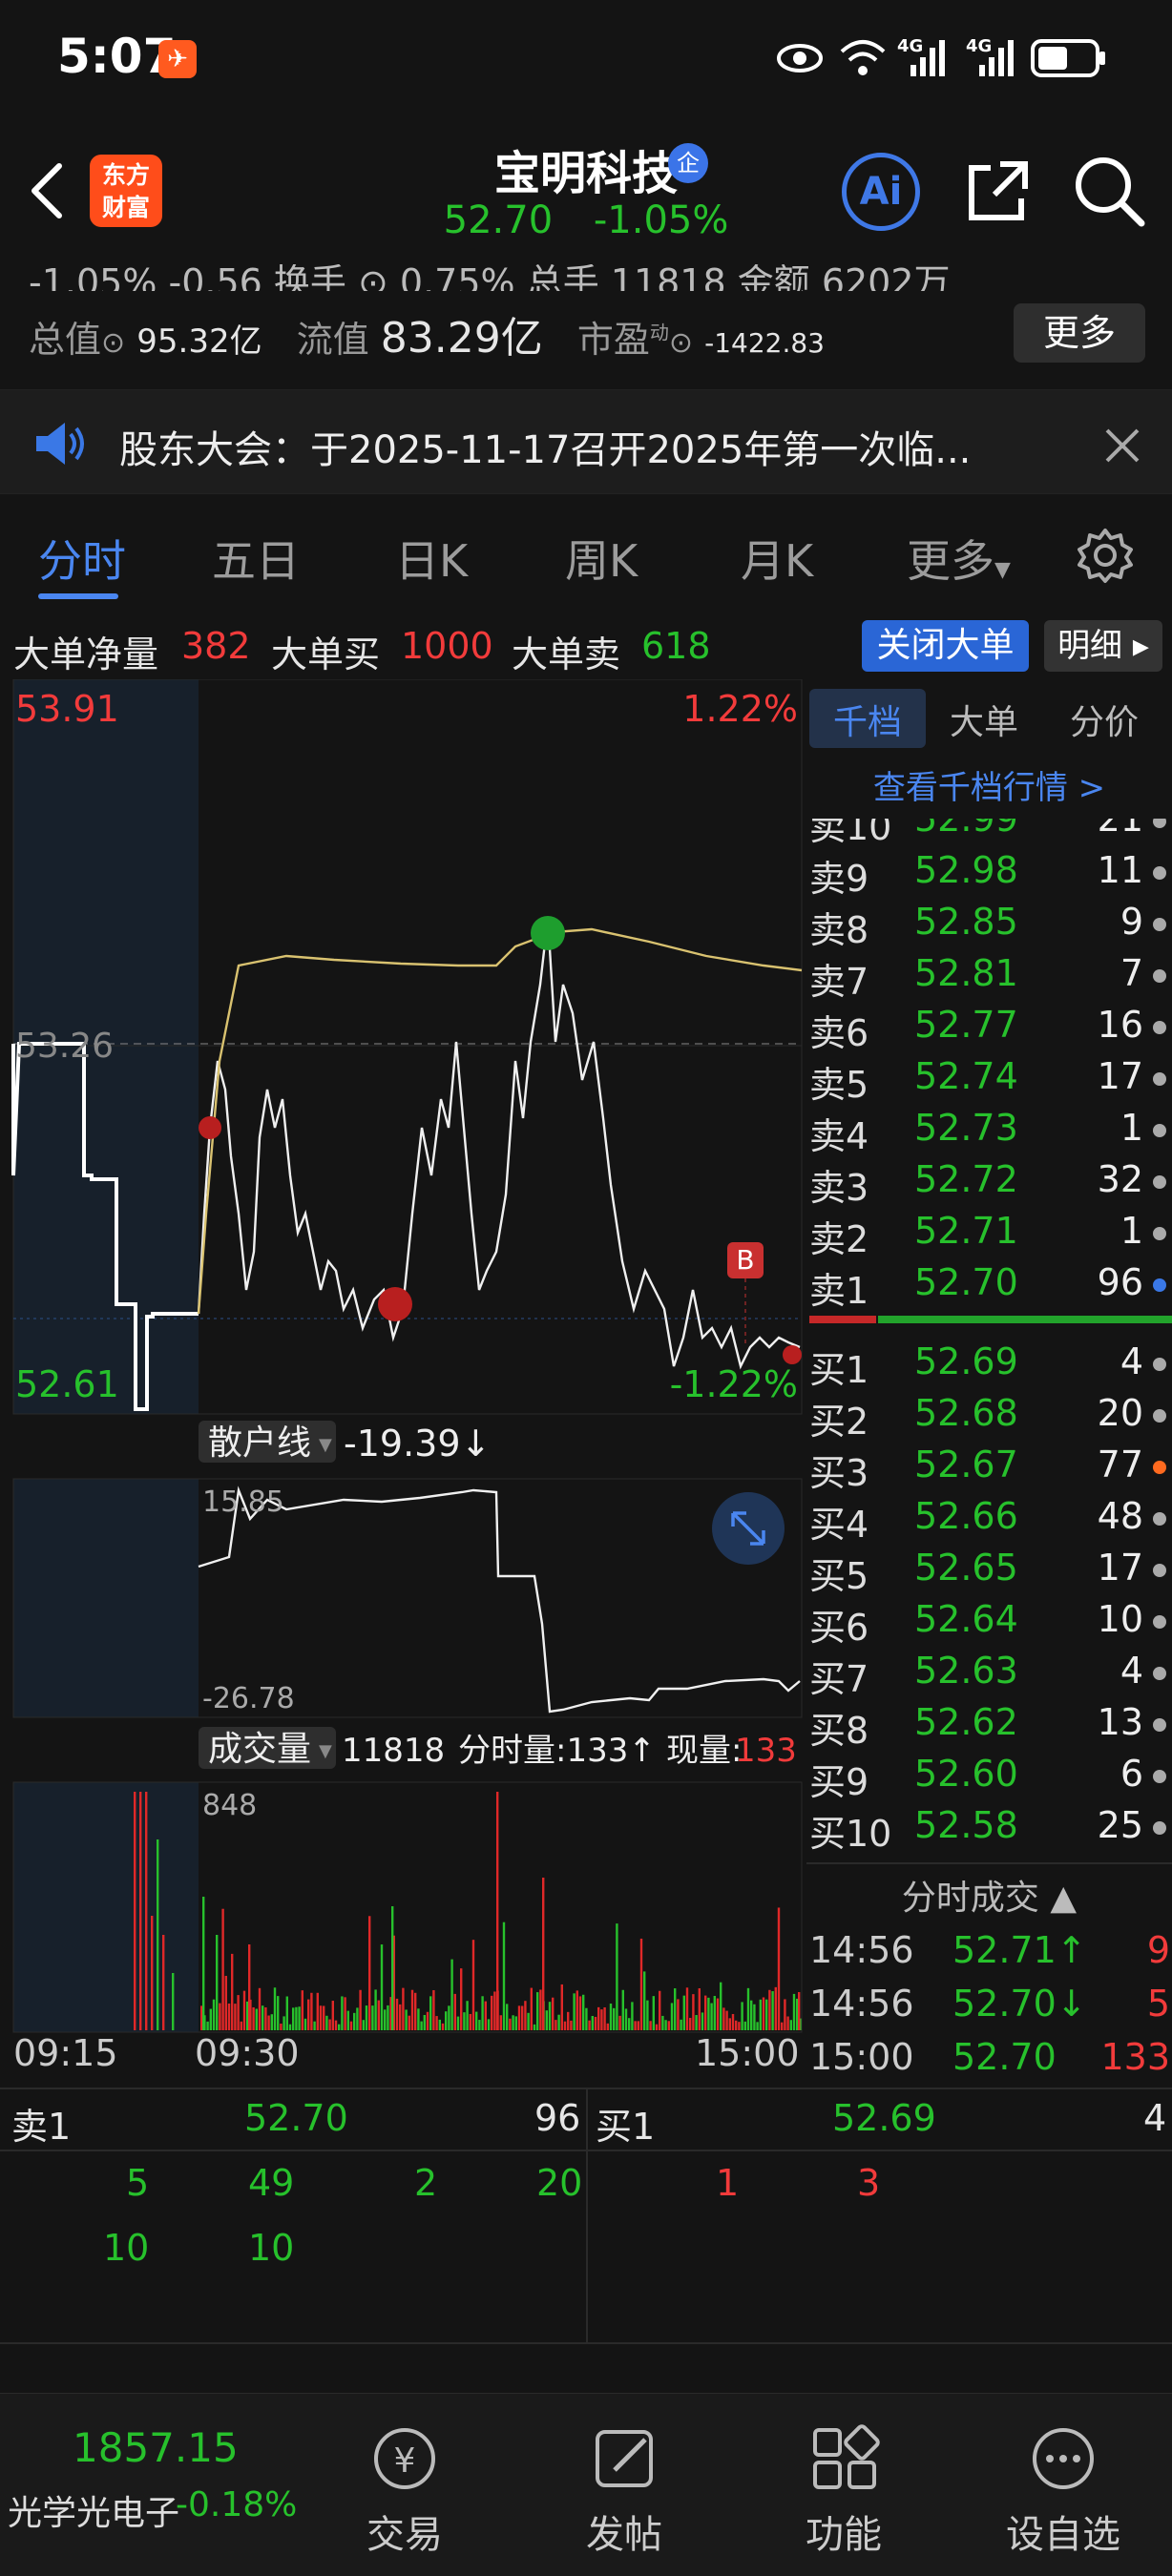 The image size is (1172, 2576). What do you see at coordinates (500, 1121) in the screenshot?
I see `average-price-line` at bounding box center [500, 1121].